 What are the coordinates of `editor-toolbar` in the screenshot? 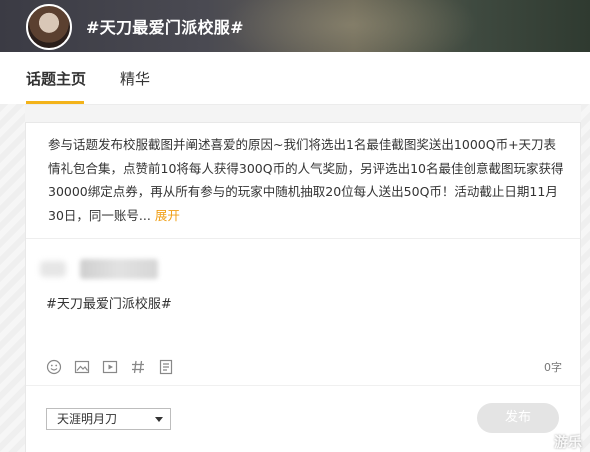 It's located at (110, 367).